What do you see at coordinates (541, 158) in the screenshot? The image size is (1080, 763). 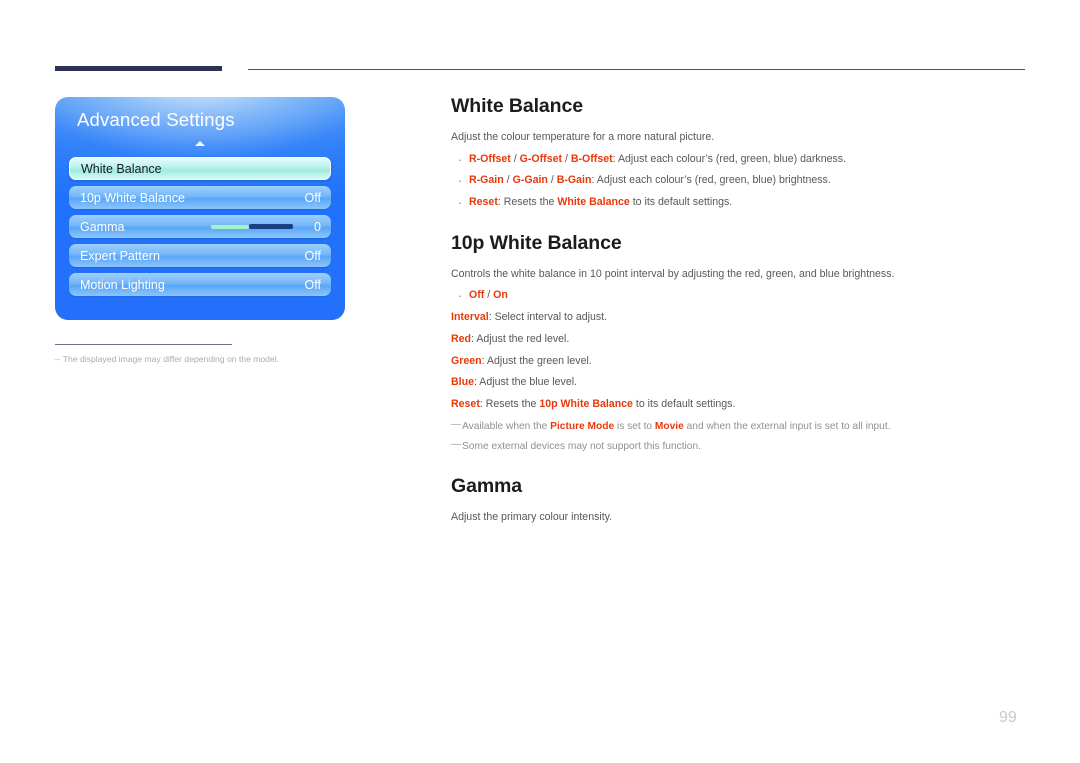 I see `keyword-text: G-Offset` at bounding box center [541, 158].